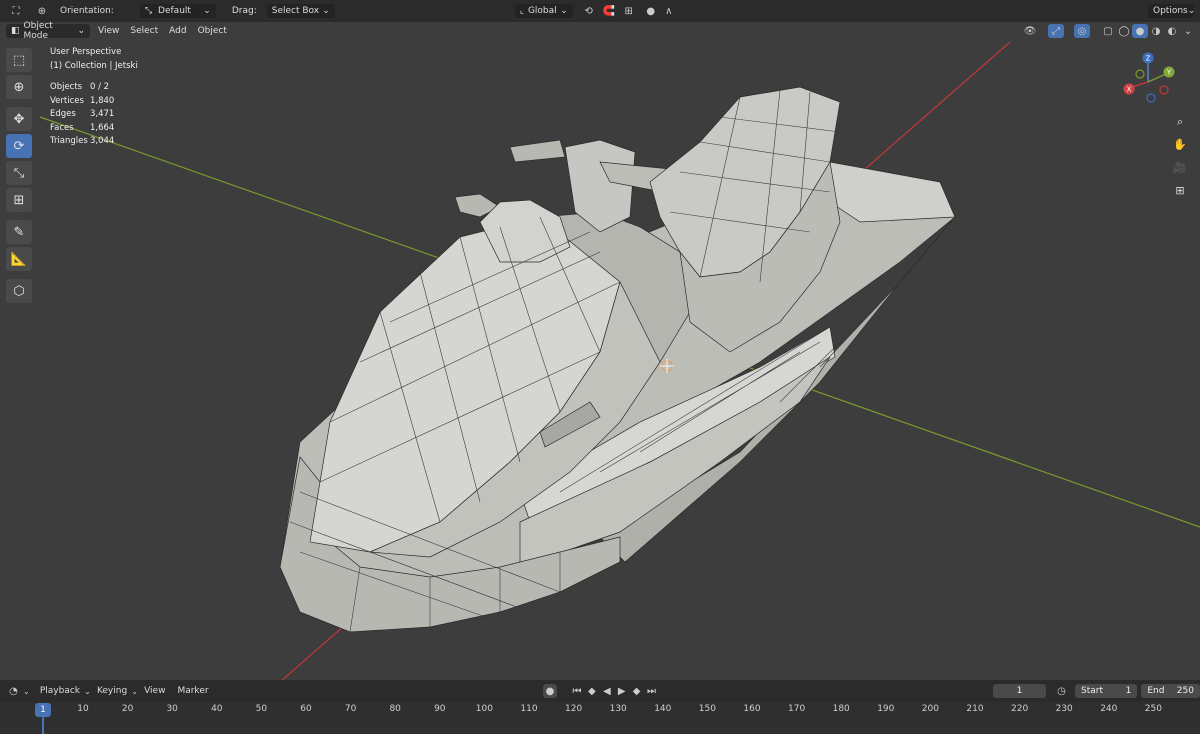 This screenshot has height=734, width=1200. What do you see at coordinates (62, 127) in the screenshot?
I see `stat-label: Faces` at bounding box center [62, 127].